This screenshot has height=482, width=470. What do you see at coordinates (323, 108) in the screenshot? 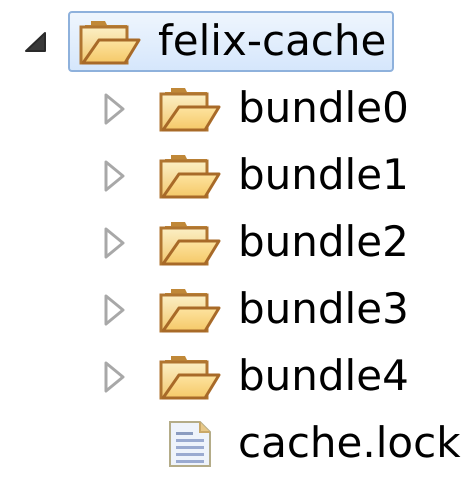
I see `tree-item-label: bundle0` at bounding box center [323, 108].